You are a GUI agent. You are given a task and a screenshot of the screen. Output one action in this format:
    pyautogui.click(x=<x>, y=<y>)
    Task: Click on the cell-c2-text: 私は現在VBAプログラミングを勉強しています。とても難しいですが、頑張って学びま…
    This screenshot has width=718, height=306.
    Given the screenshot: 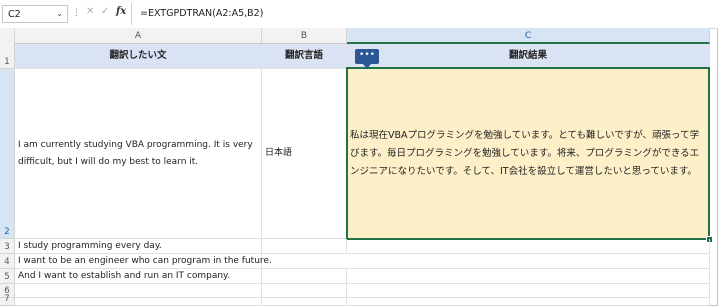 What is the action you would take?
    pyautogui.click(x=525, y=153)
    